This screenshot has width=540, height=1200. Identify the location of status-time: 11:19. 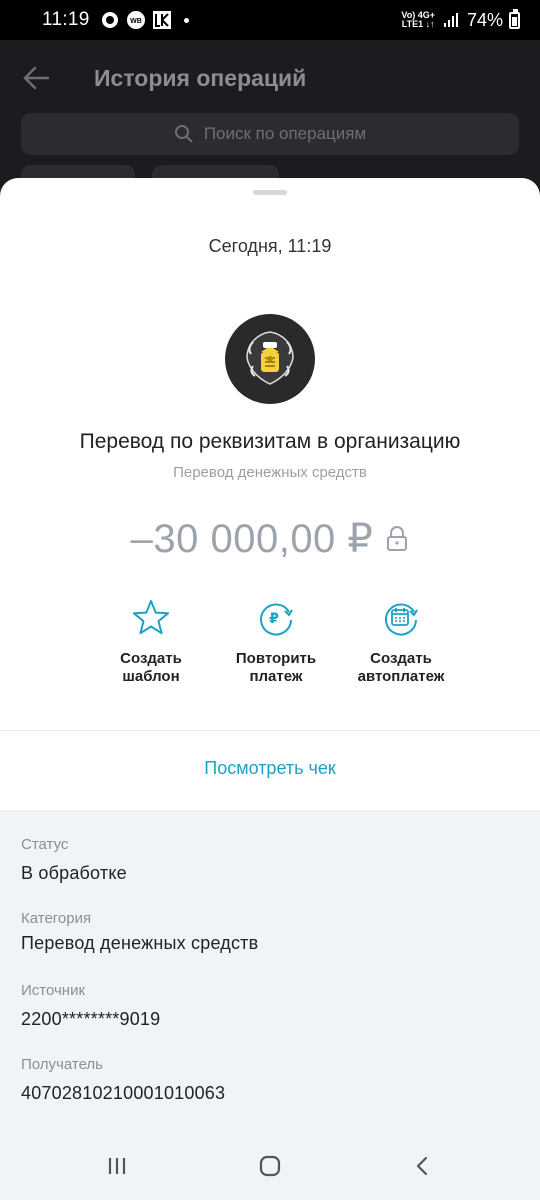
(66, 19).